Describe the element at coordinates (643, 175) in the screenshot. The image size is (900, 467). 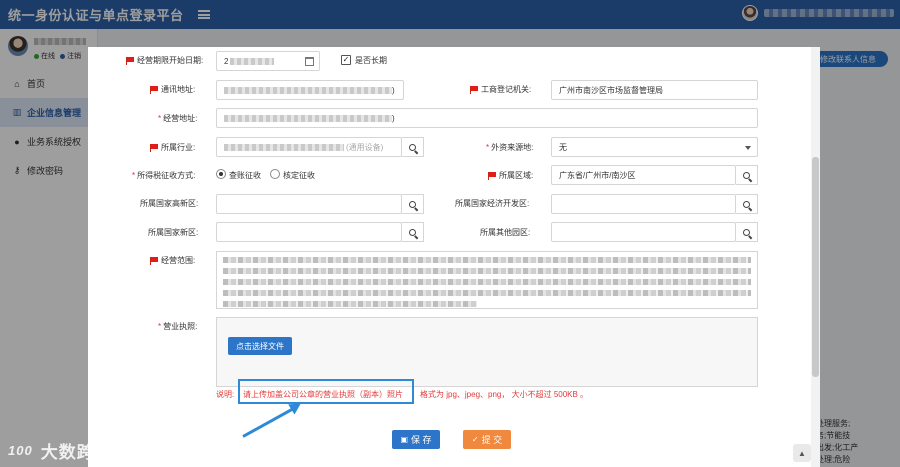
I see `region-input: 广东省/广州市/南沙区` at that location.